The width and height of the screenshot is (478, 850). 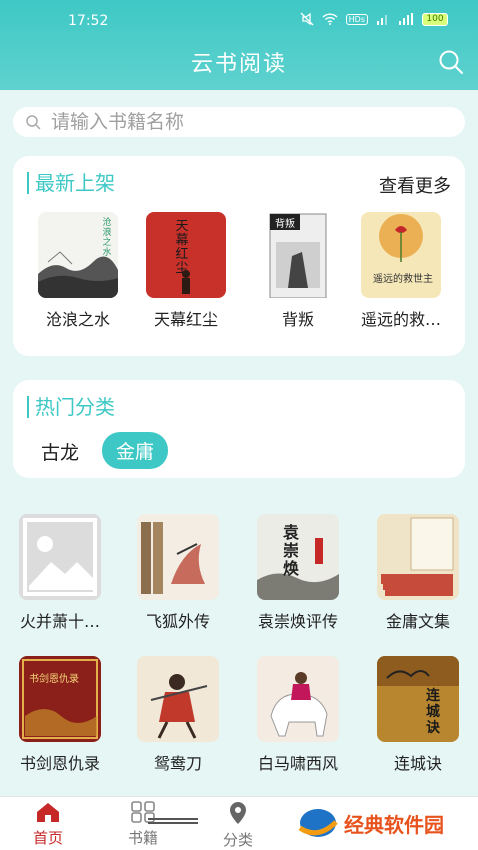 I want to click on placeholder-image-icon, so click(x=60, y=557).